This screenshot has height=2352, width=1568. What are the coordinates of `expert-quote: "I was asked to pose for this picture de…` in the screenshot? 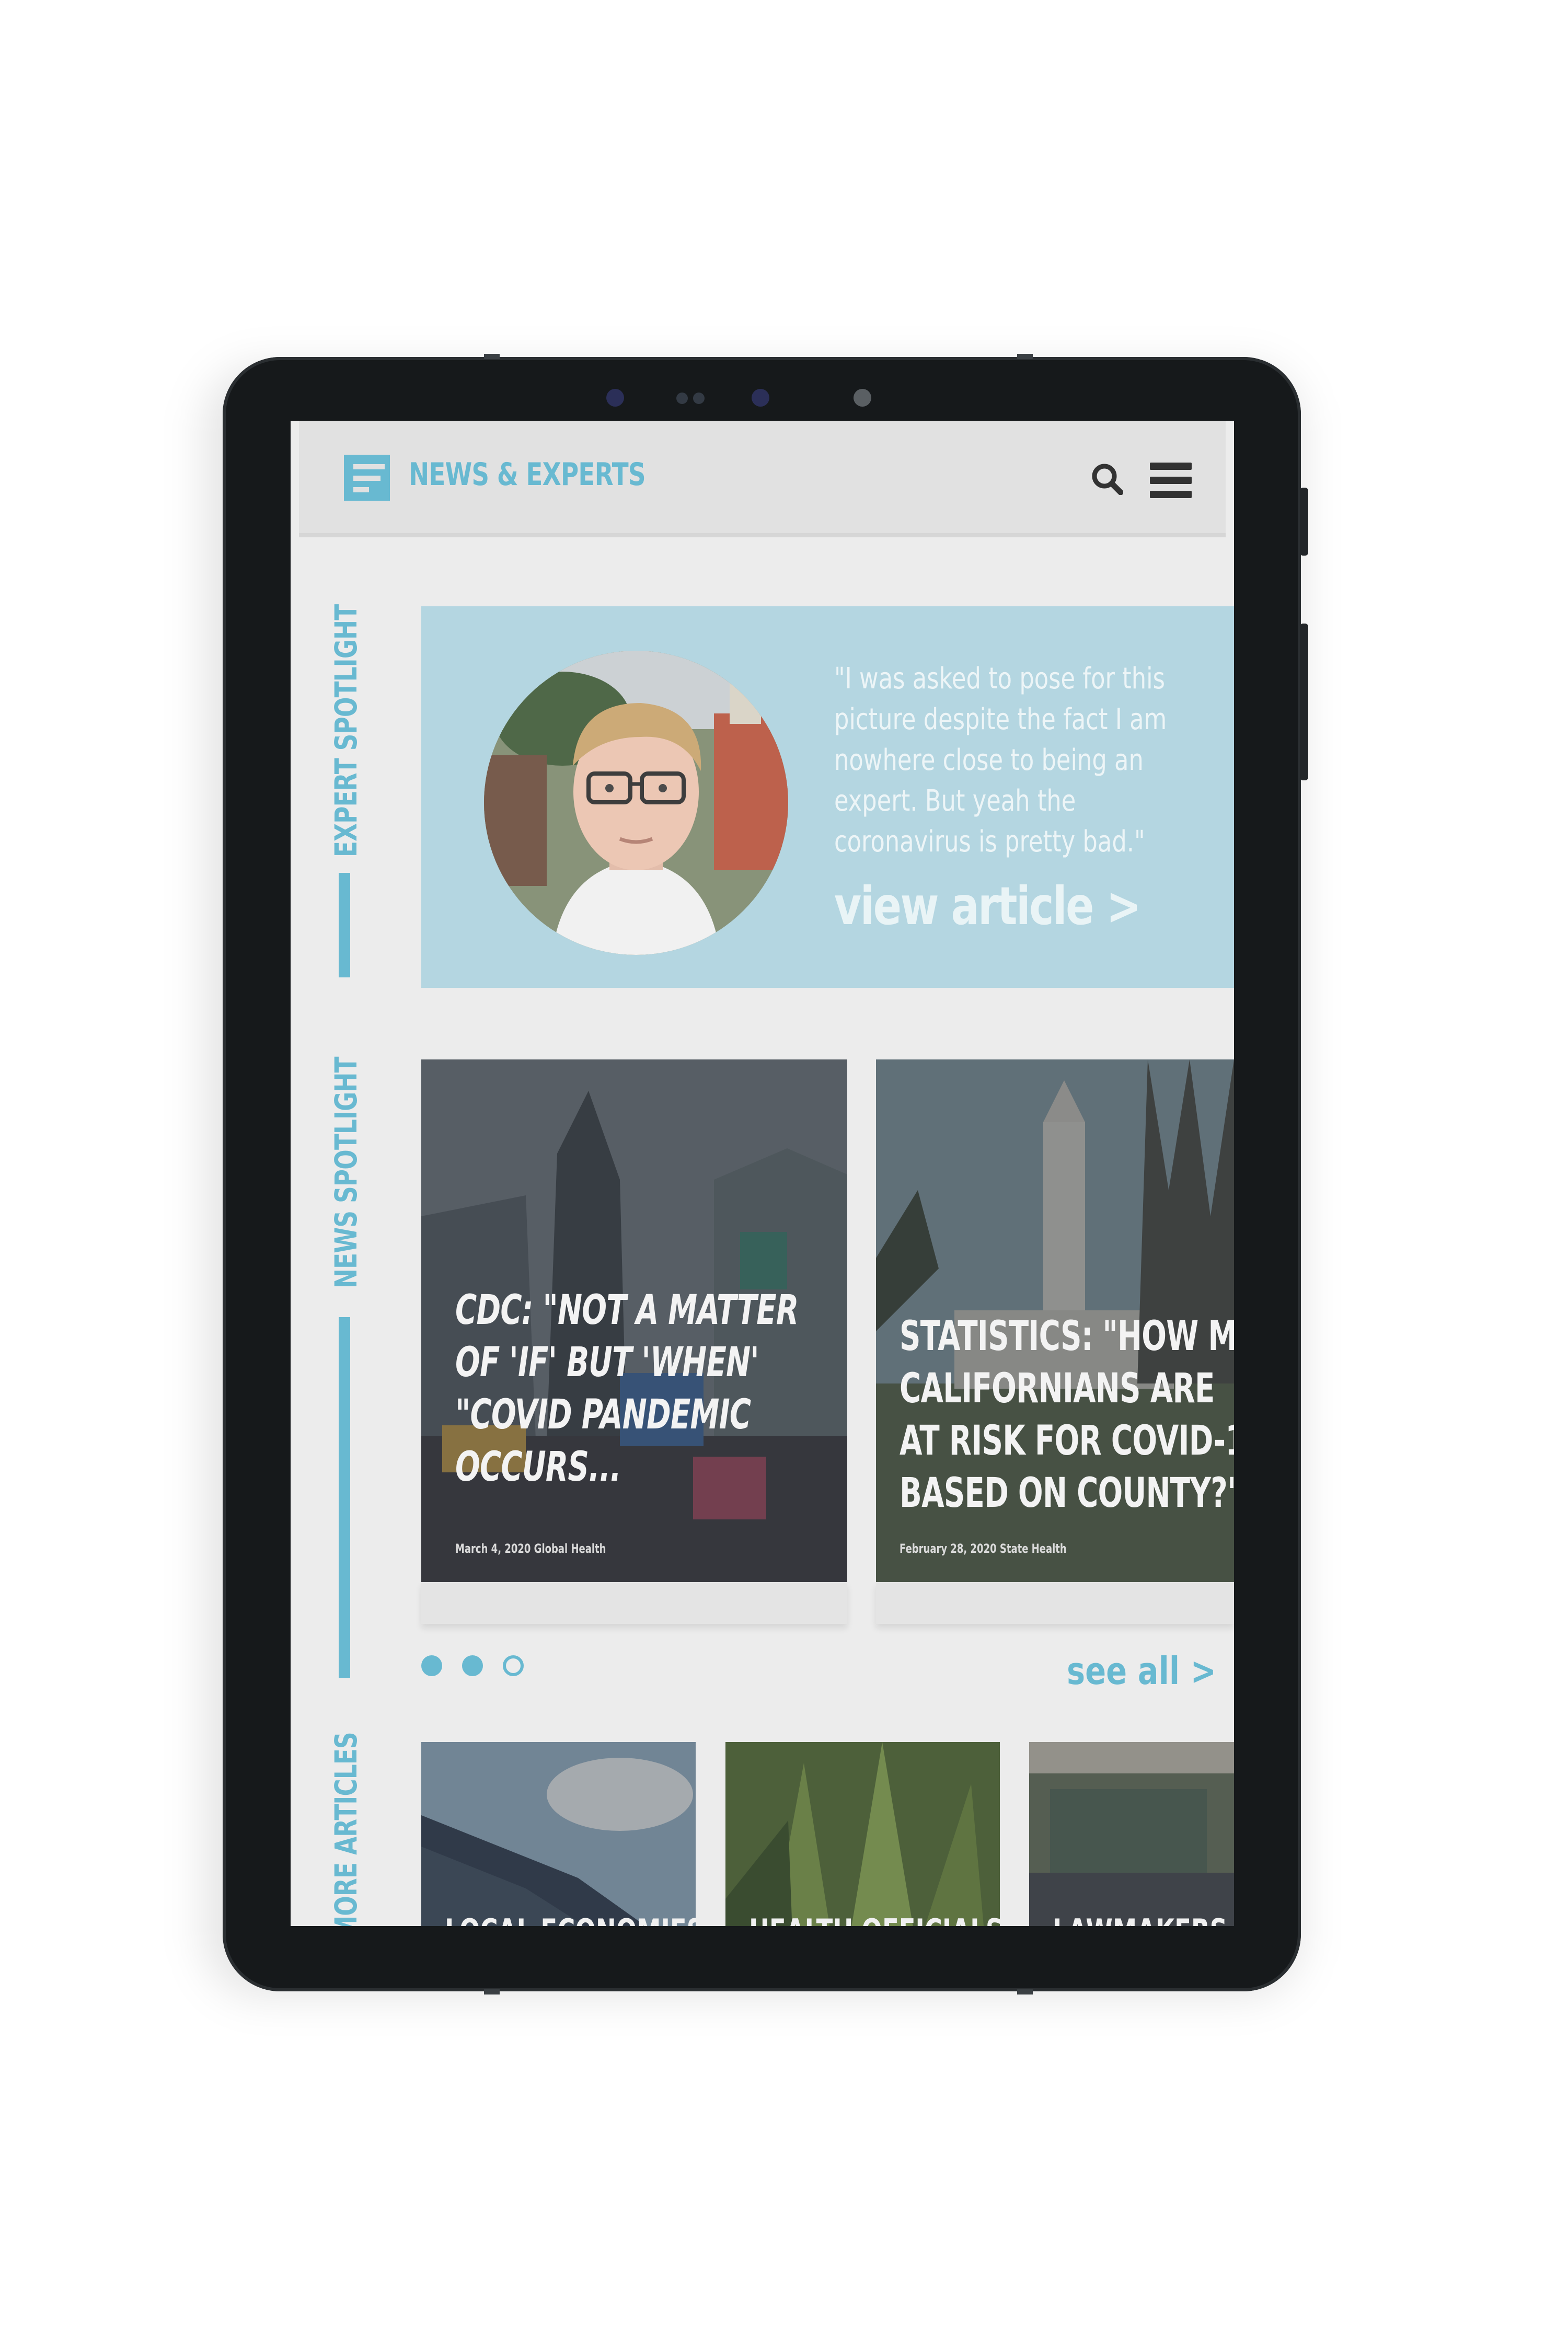 It's located at (1000, 760).